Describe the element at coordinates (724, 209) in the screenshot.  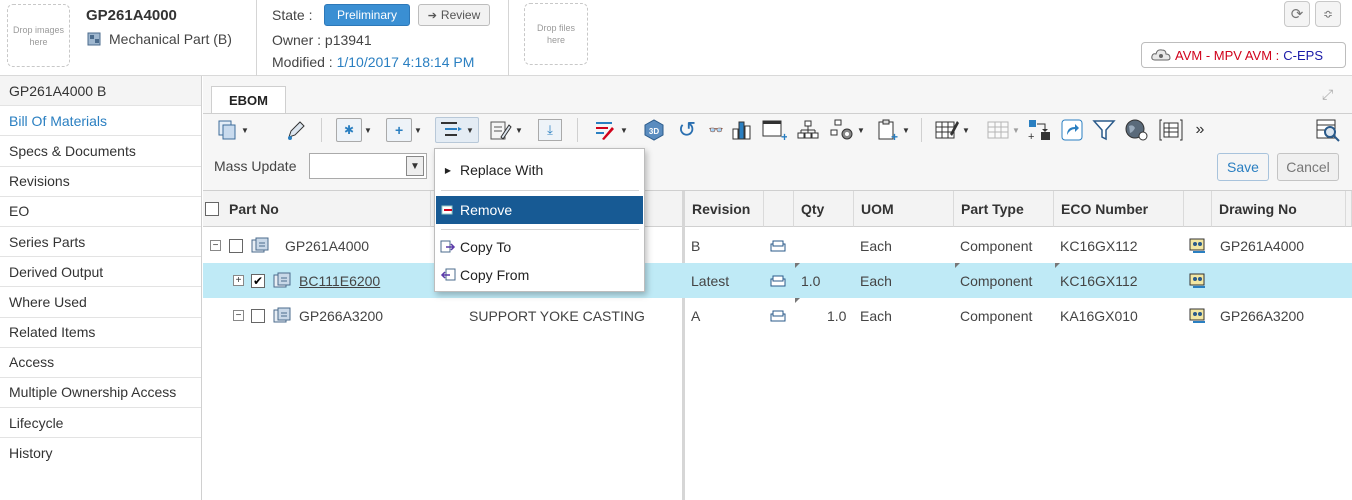
I see `column-header-revision: Revision` at that location.